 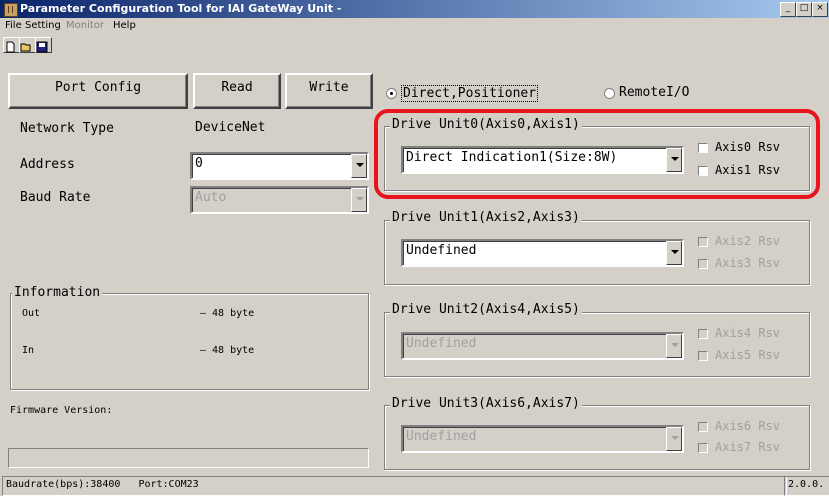 I want to click on in-label: In, so click(x=28, y=350).